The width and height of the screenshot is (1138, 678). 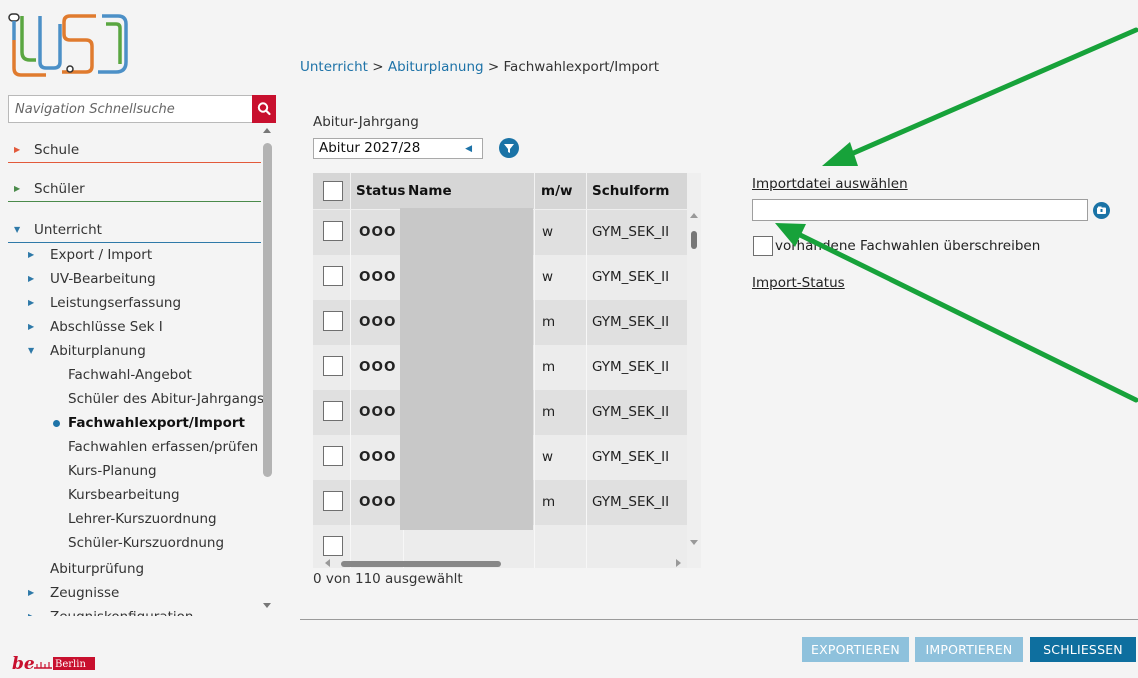 I want to click on column-header-schulform: Schulform, so click(x=630, y=191).